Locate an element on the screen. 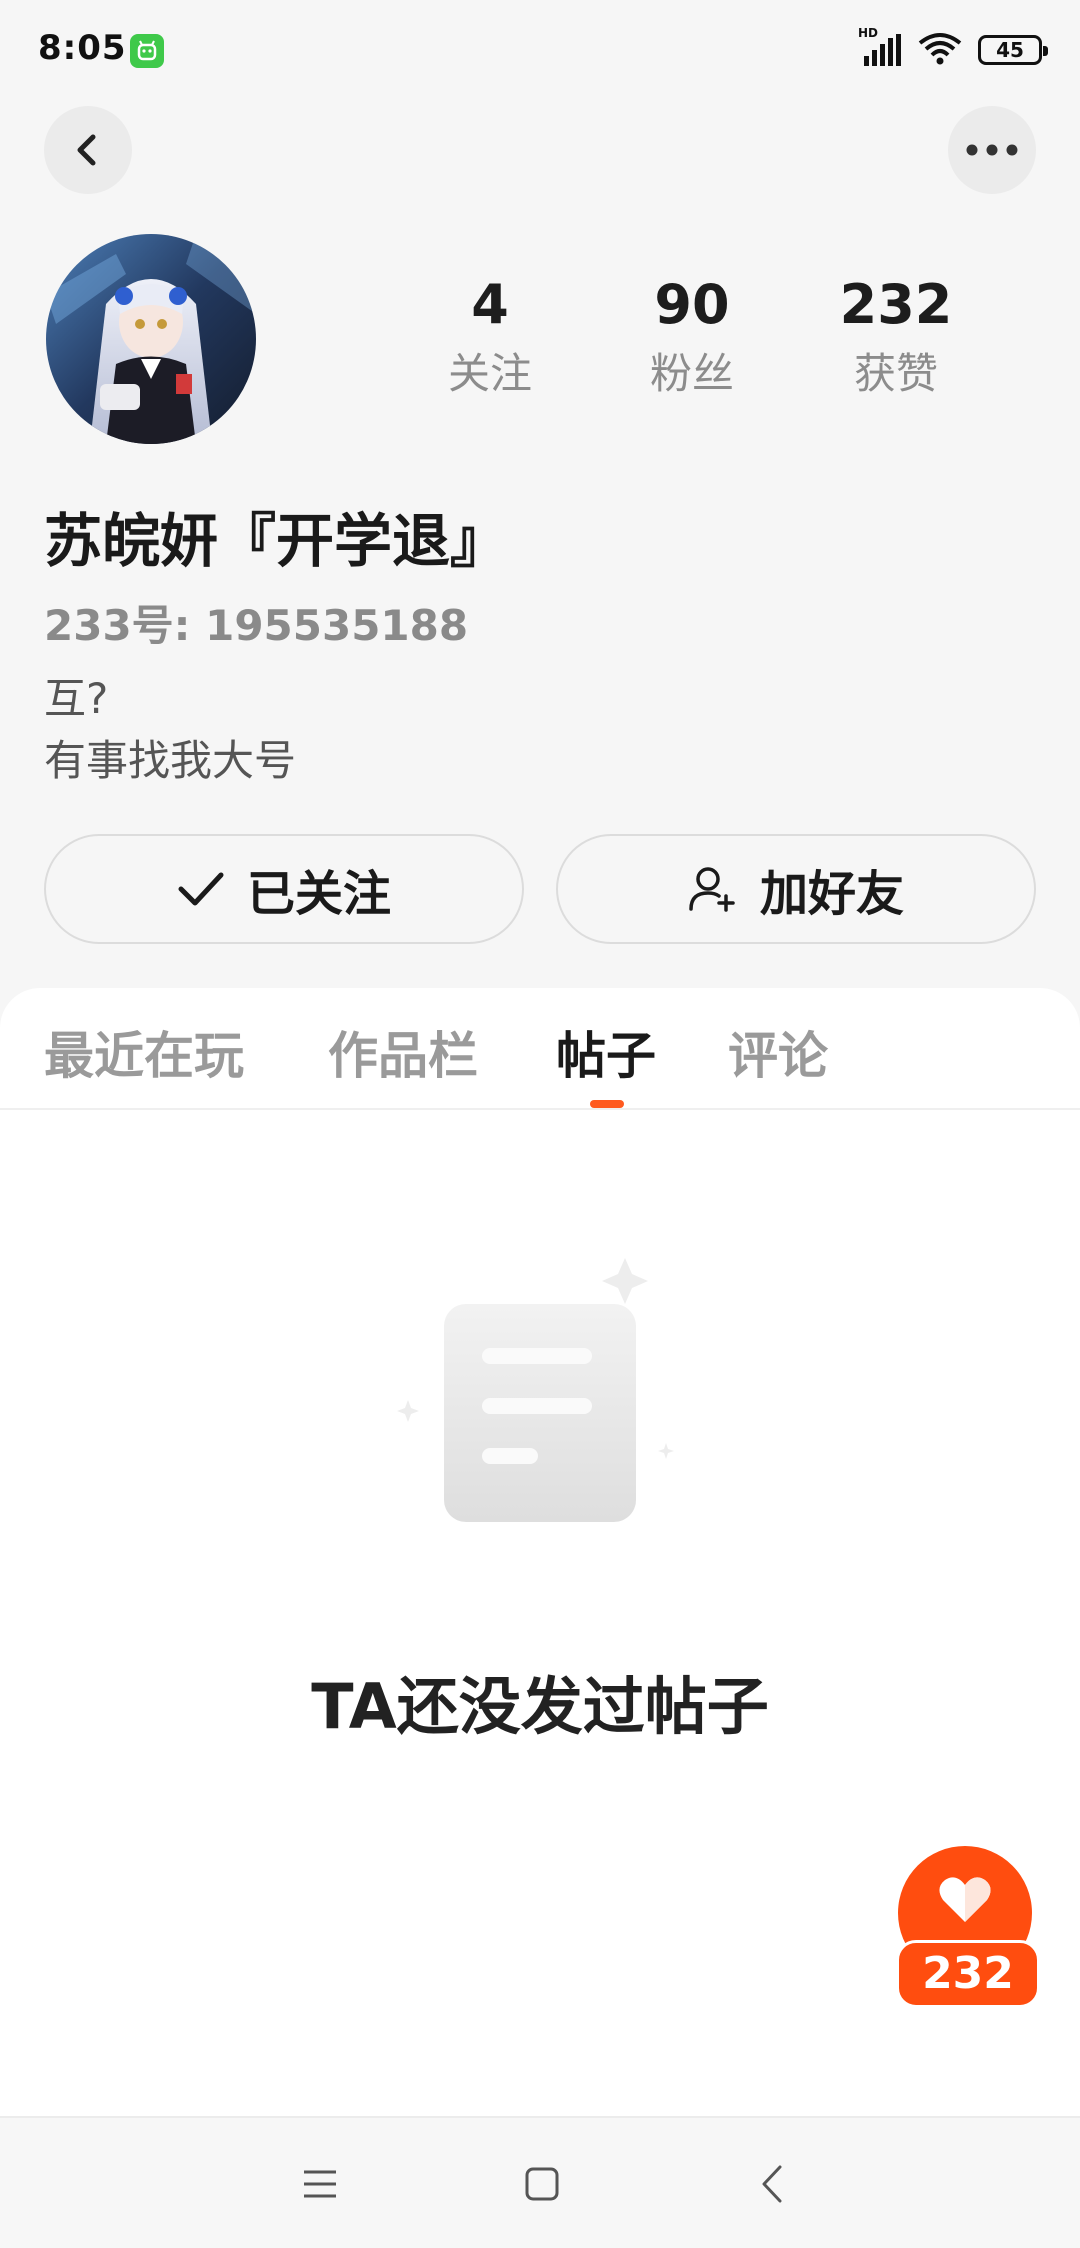 This screenshot has height=2248, width=1080. chevron-left-icon is located at coordinates (86, 150).